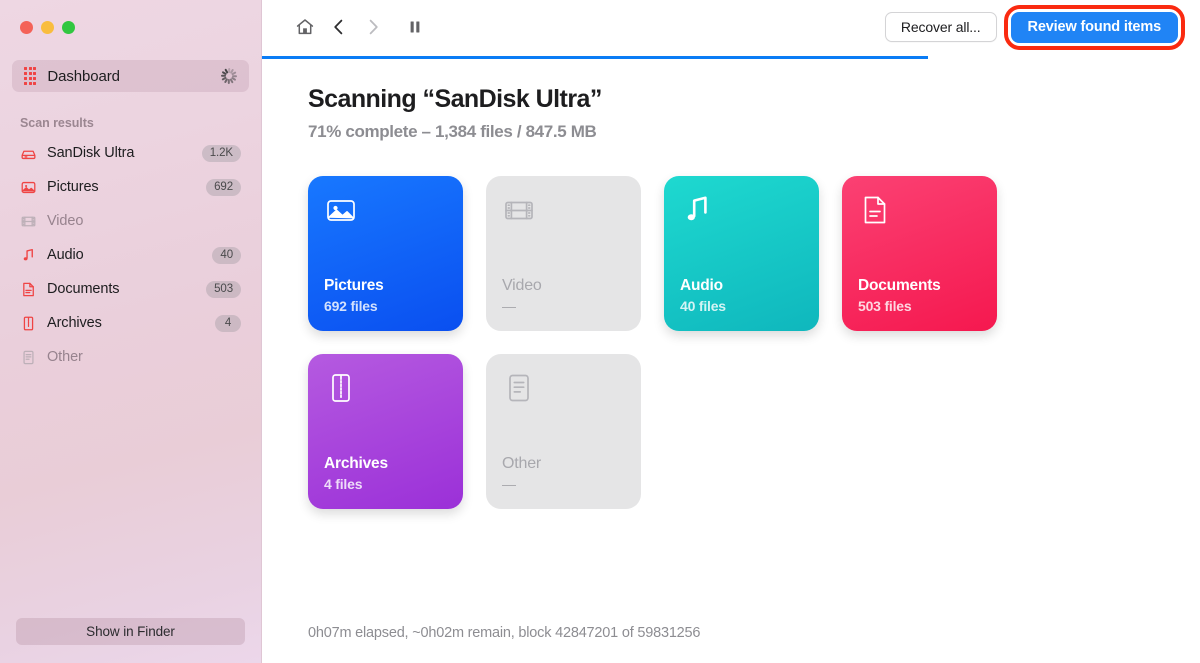  Describe the element at coordinates (47, 27) in the screenshot. I see `minimize-button` at that location.